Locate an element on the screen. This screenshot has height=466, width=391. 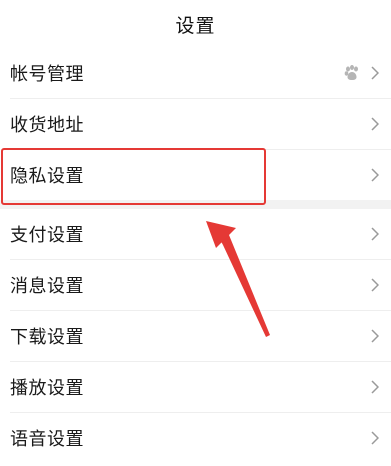
settings-item-account: 帐号管理 is located at coordinates (195, 73).